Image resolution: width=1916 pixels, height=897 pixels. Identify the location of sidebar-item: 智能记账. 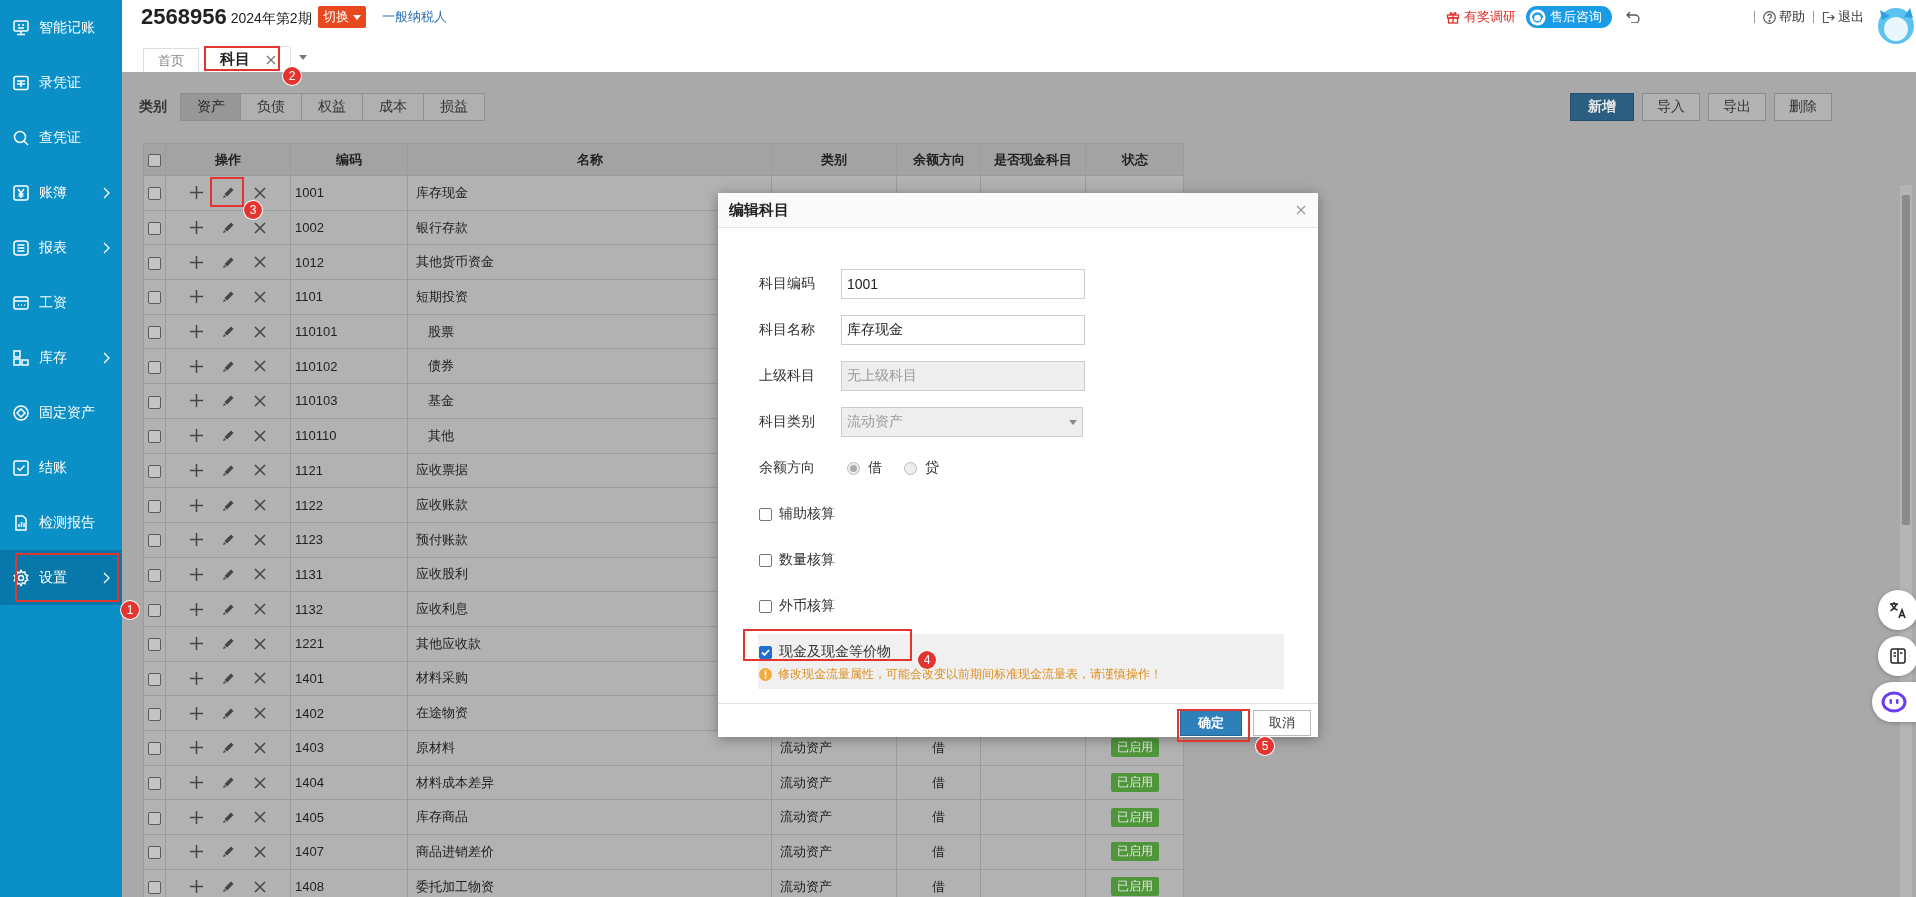
(61, 27).